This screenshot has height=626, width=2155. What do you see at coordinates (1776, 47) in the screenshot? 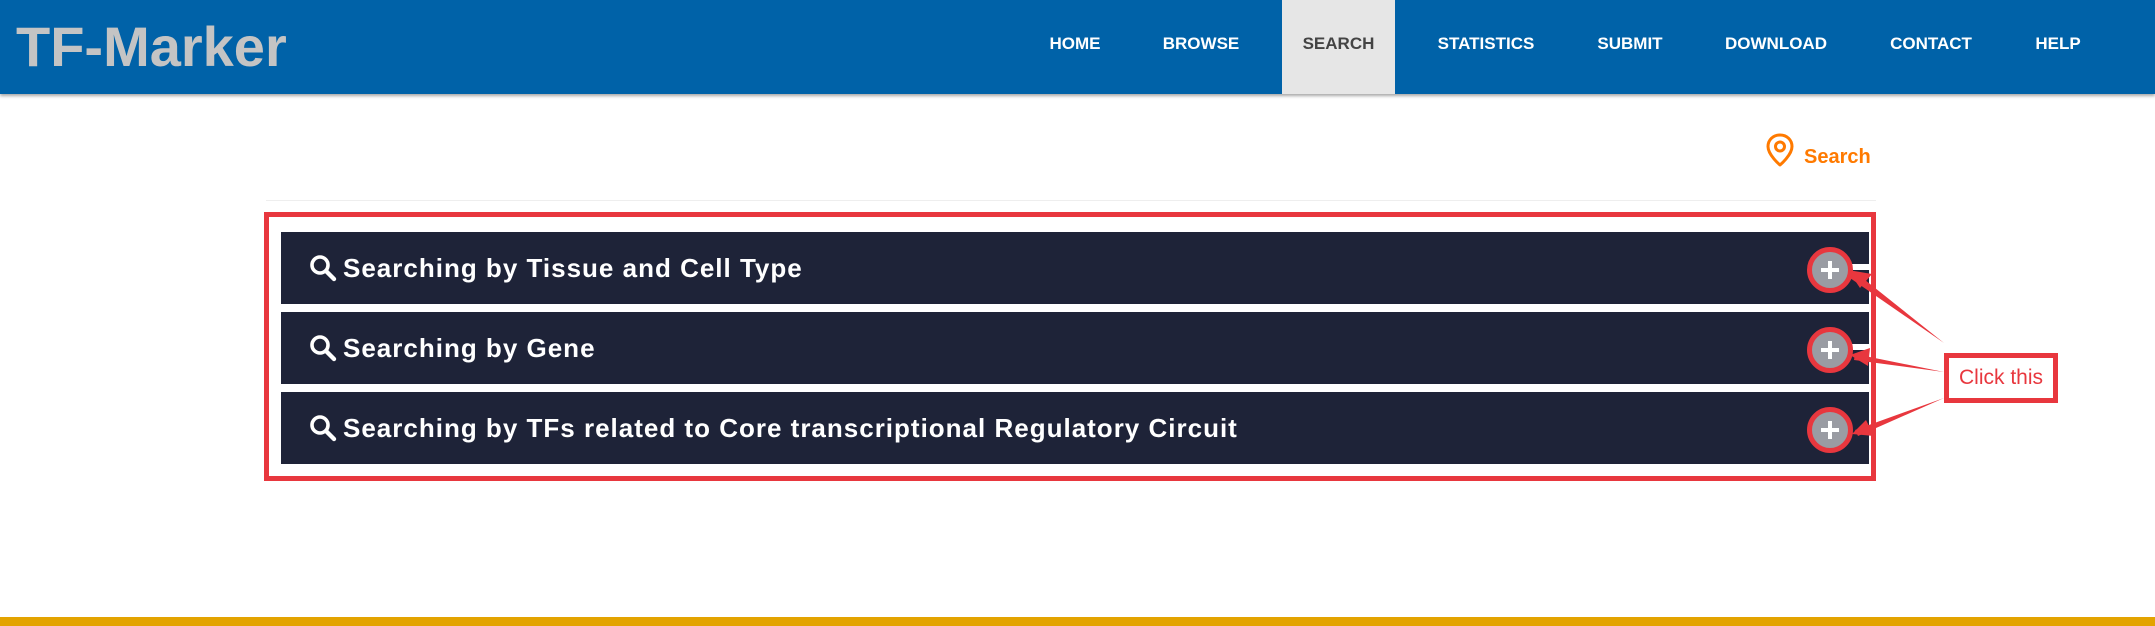
I see `nav-download: DOWNLOAD` at bounding box center [1776, 47].